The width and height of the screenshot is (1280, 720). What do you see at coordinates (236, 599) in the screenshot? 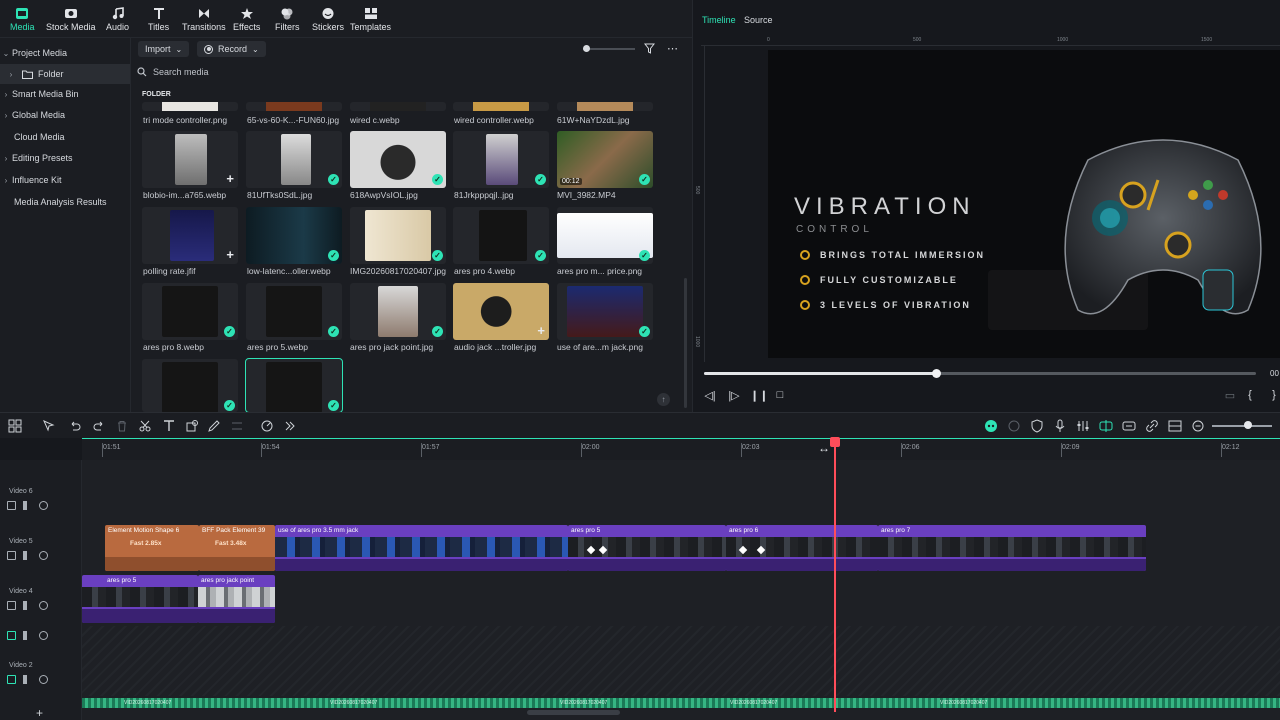
I see `timeline-clip: ares pro jack point` at bounding box center [236, 599].